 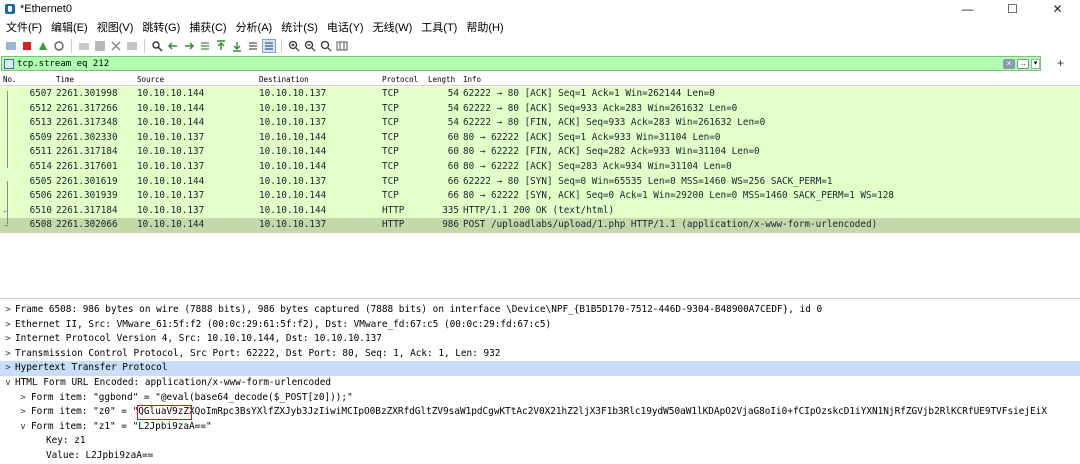 What do you see at coordinates (326, 46) in the screenshot?
I see `normal-size-icon` at bounding box center [326, 46].